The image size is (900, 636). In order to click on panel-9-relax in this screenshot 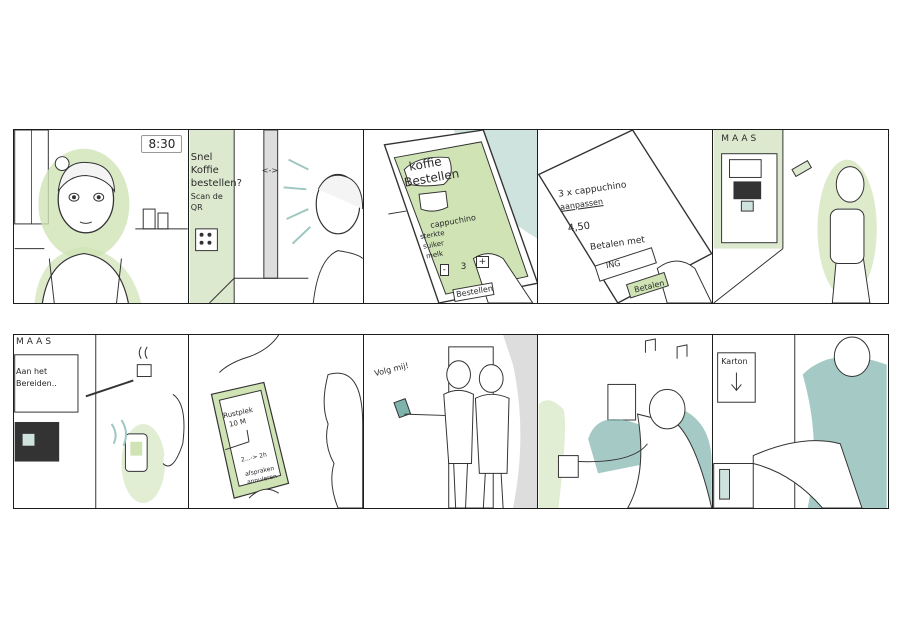, I will do `click(625, 421)`.